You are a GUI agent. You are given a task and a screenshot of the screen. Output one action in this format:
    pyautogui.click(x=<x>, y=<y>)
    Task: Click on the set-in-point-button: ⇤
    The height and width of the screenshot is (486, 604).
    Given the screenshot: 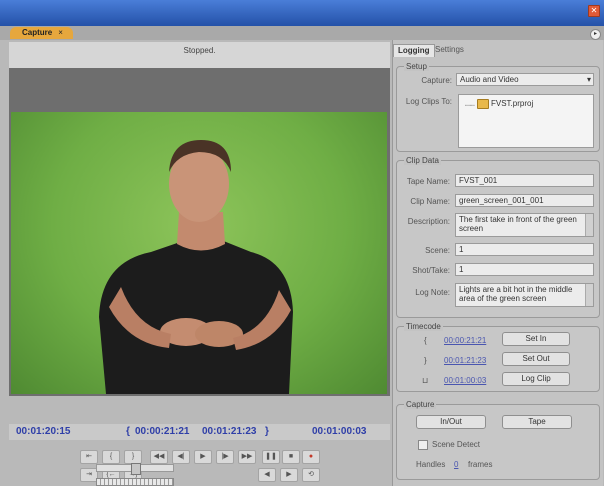 What is the action you would take?
    pyautogui.click(x=89, y=457)
    